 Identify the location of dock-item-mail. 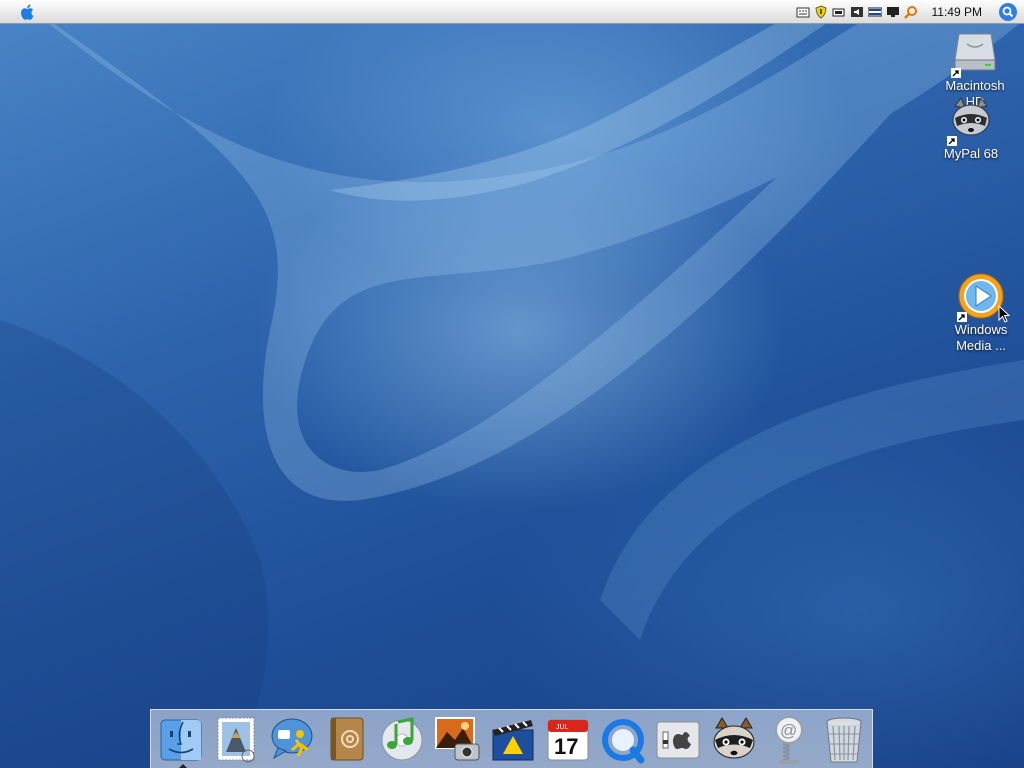
(236, 740).